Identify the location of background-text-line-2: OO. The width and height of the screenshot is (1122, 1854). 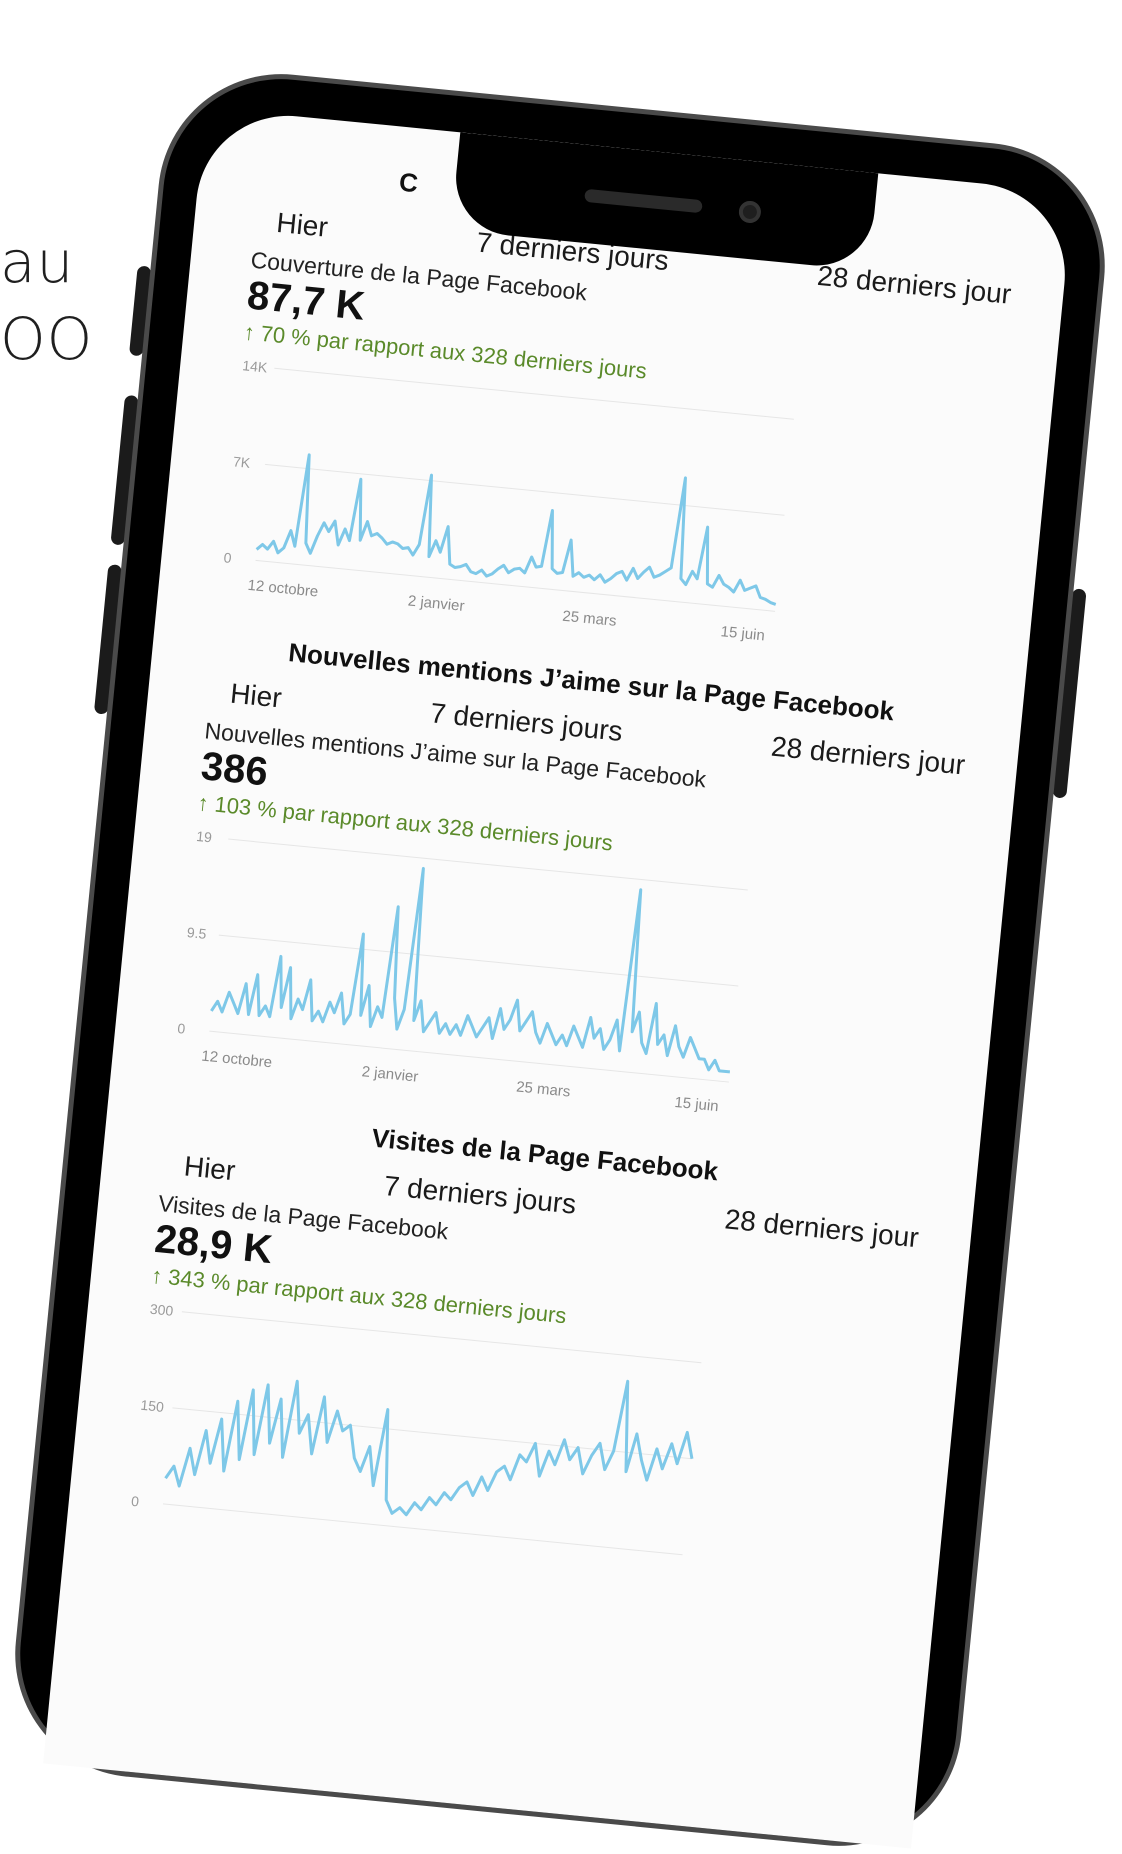
(47, 339).